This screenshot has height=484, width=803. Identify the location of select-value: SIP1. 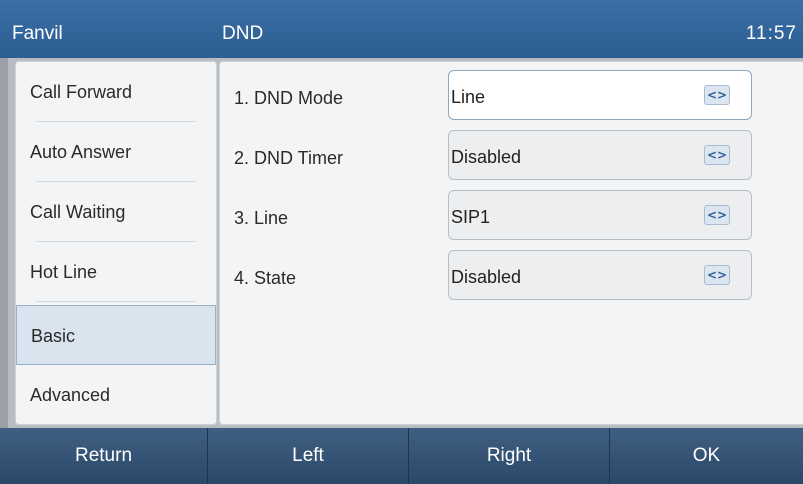
(471, 217).